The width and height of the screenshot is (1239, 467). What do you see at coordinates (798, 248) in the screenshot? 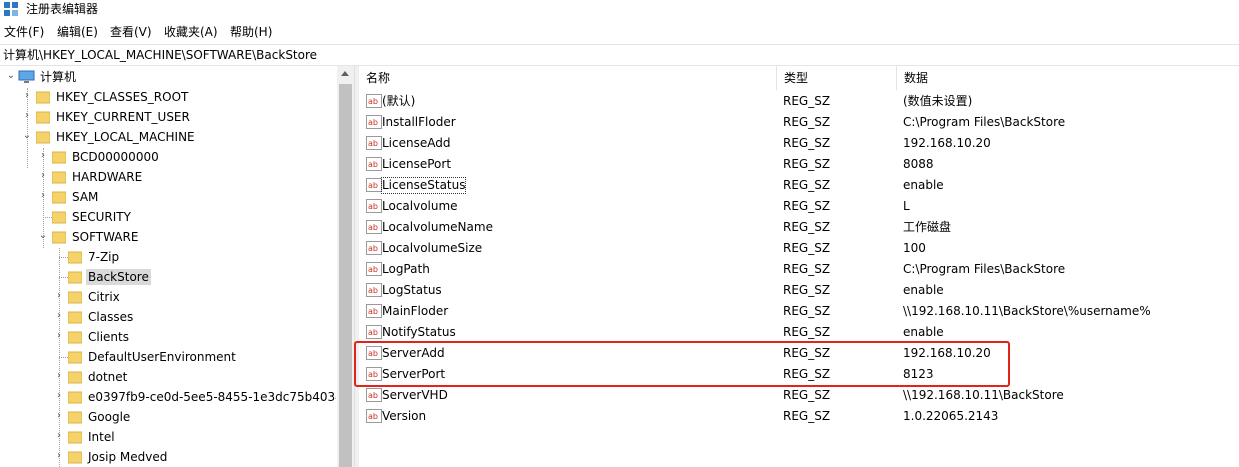
I see `table-row: ab LocalvolumeSize REG_SZ 100` at bounding box center [798, 248].